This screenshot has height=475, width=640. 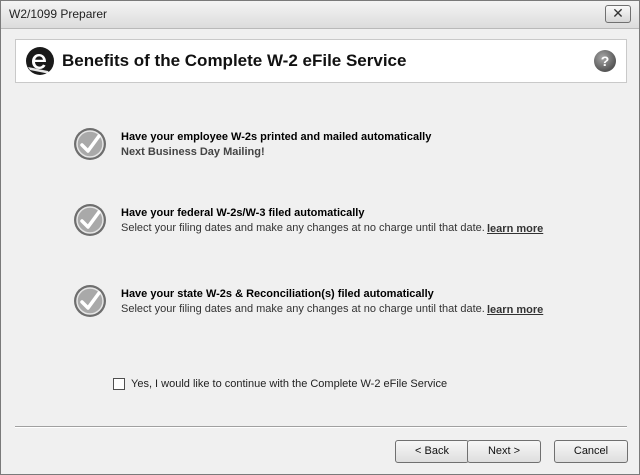 What do you see at coordinates (58, 14) in the screenshot?
I see `window-title: W2/1099 Preparer` at bounding box center [58, 14].